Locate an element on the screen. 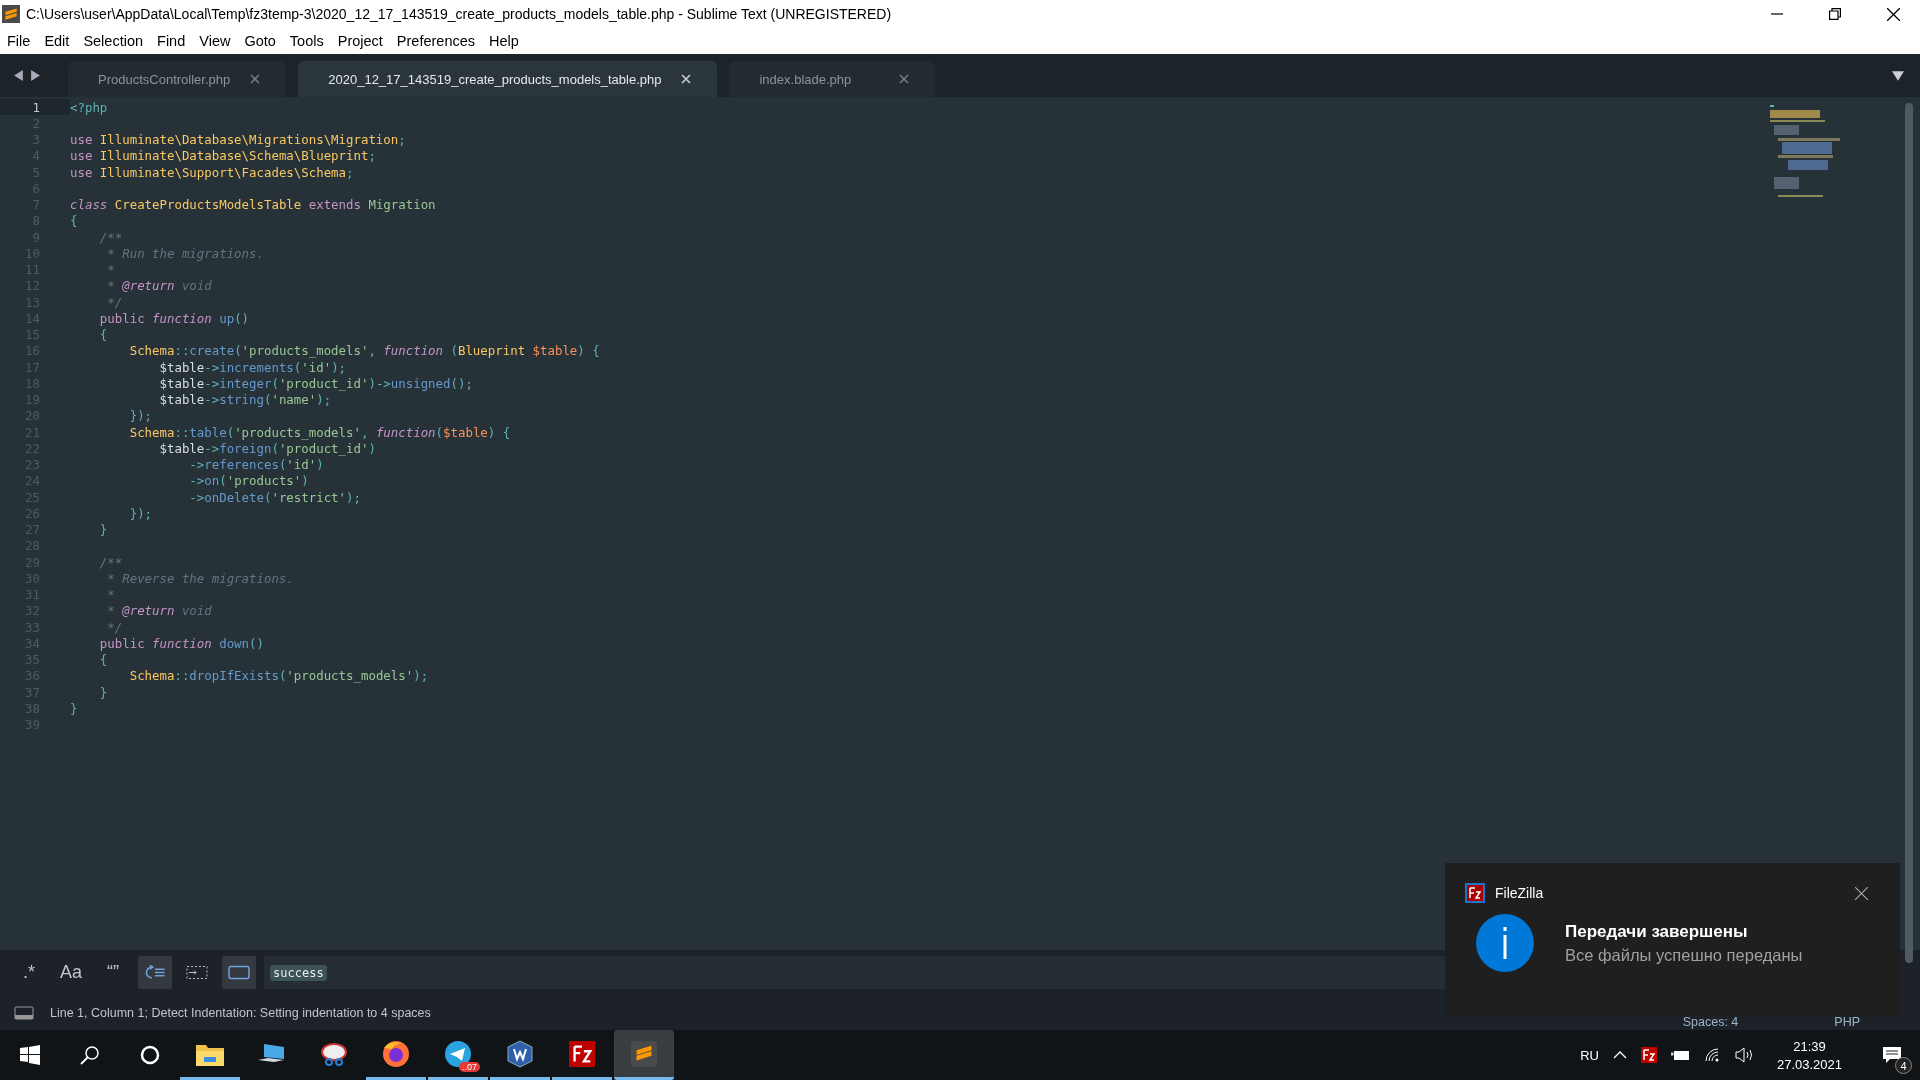 This screenshot has width=1920, height=1080. menu-item: Tools is located at coordinates (306, 41).